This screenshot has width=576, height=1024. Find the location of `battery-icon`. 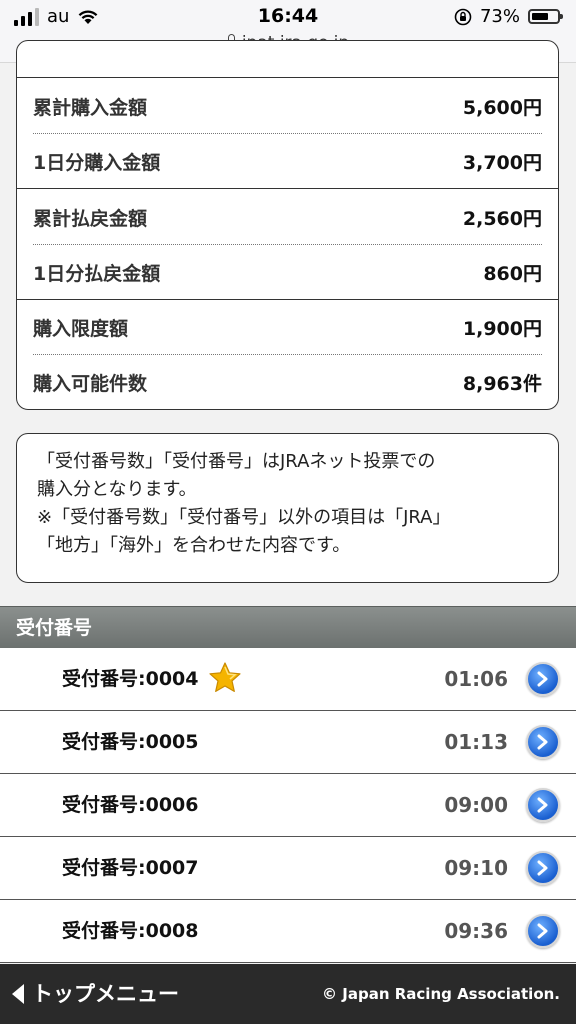

battery-icon is located at coordinates (545, 16).